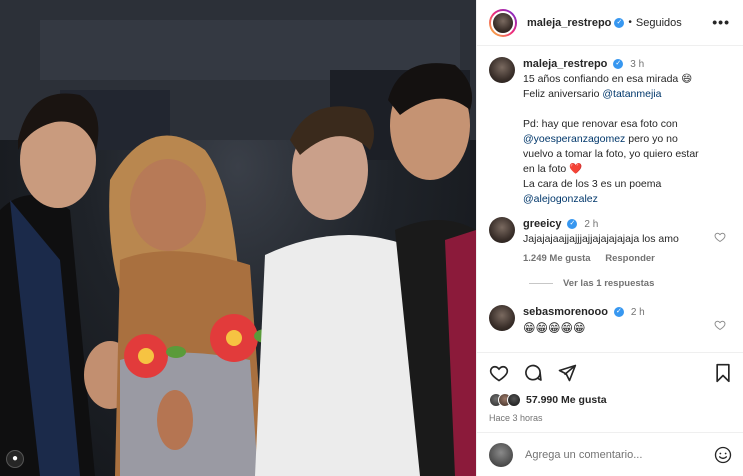 This screenshot has width=743, height=476. I want to click on mention-link: @yoesperanzagomez, so click(574, 139).